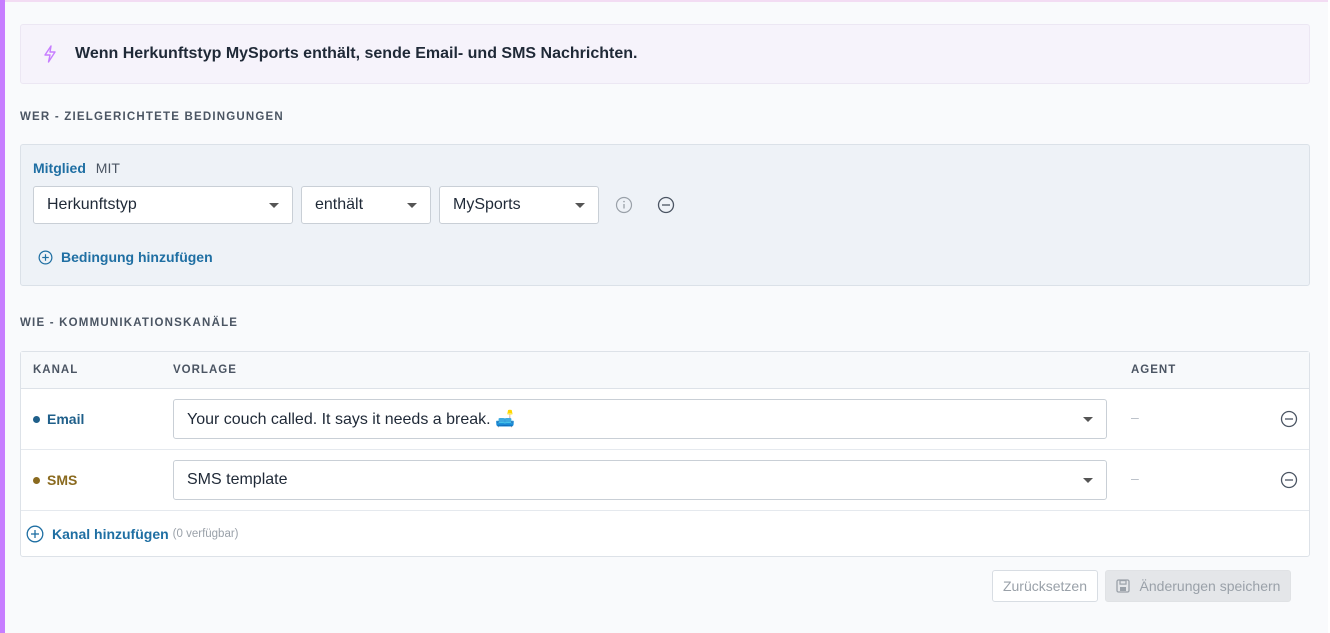 The width and height of the screenshot is (1330, 633). I want to click on condition-value-value: MySports, so click(487, 204).